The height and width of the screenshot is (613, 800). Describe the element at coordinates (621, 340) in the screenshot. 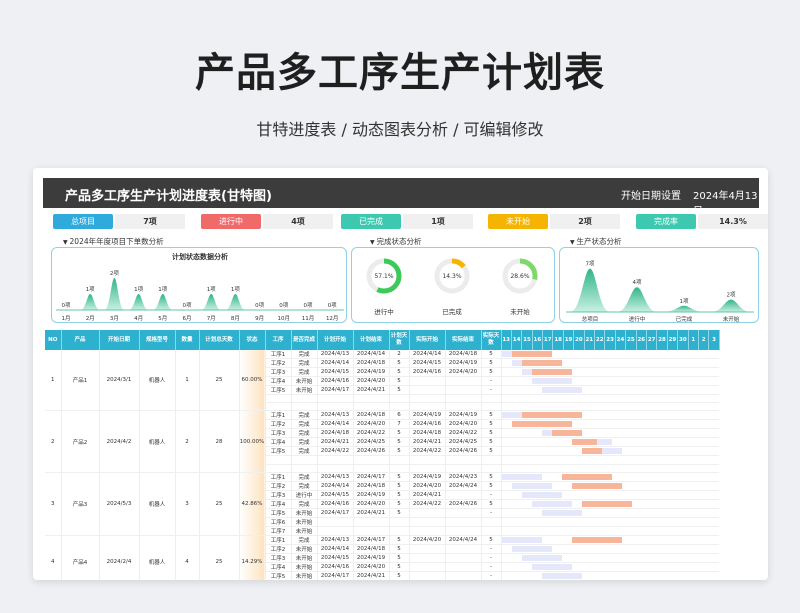

I see `gantt-day-header: 24` at that location.